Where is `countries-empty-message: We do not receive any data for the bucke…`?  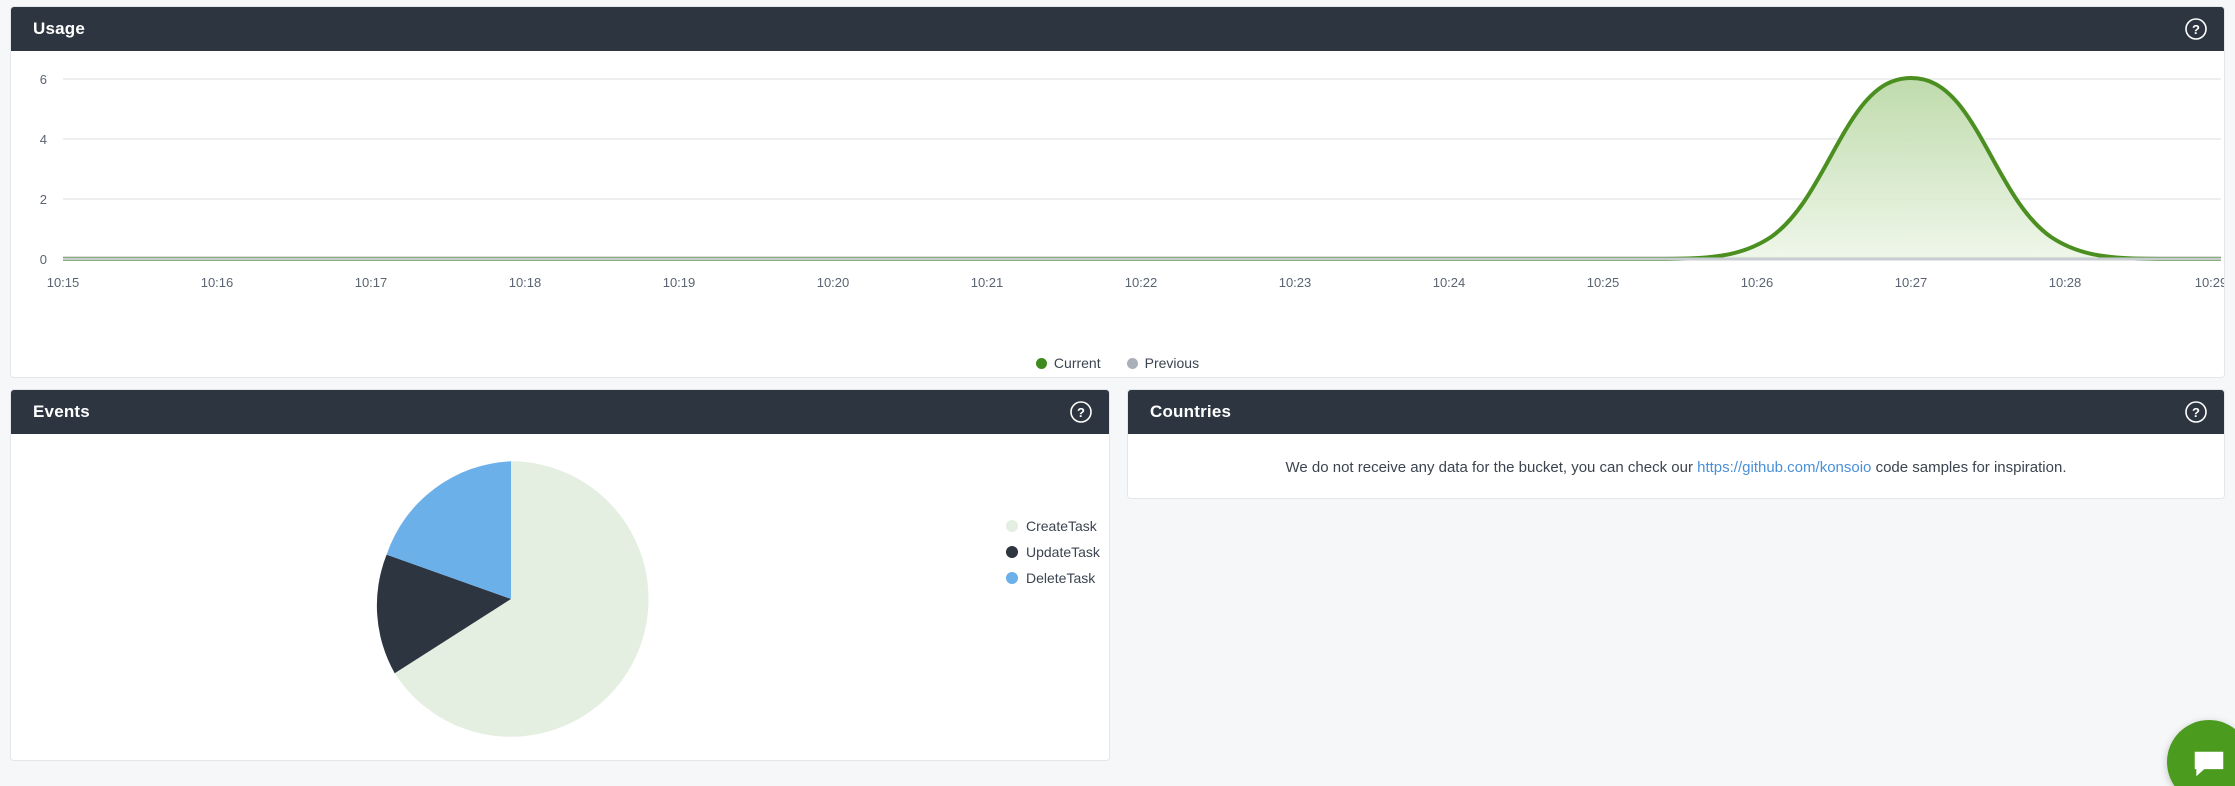
countries-empty-message: We do not receive any data for the bucke… is located at coordinates (1675, 467).